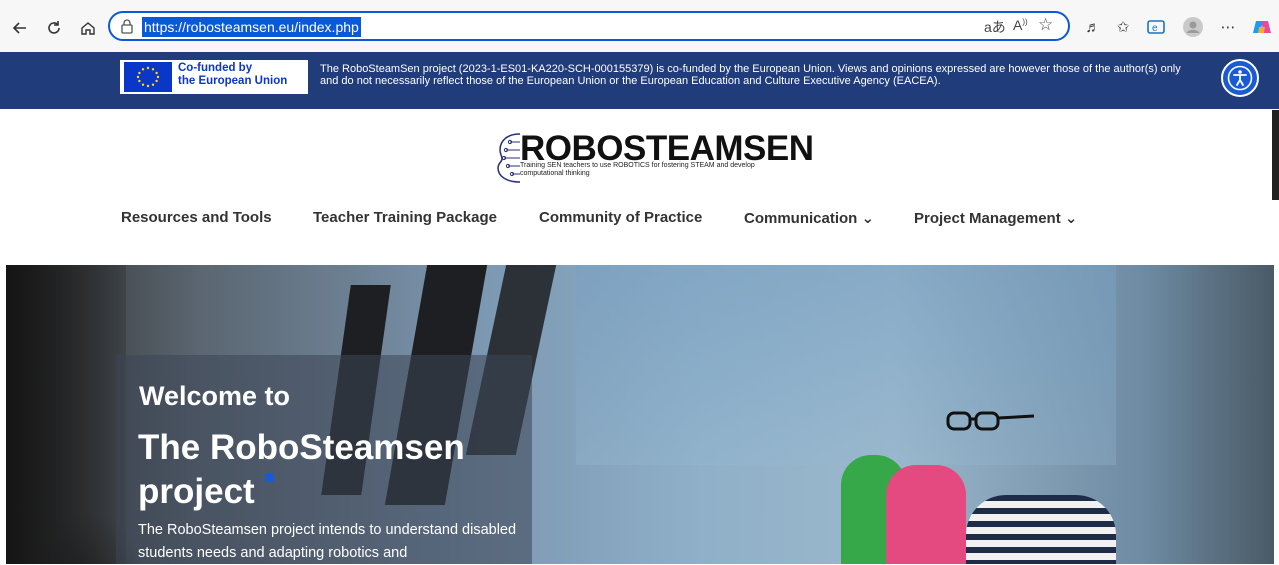 This screenshot has width=1279, height=565. I want to click on more-options-icon: ⋯, so click(1228, 27).